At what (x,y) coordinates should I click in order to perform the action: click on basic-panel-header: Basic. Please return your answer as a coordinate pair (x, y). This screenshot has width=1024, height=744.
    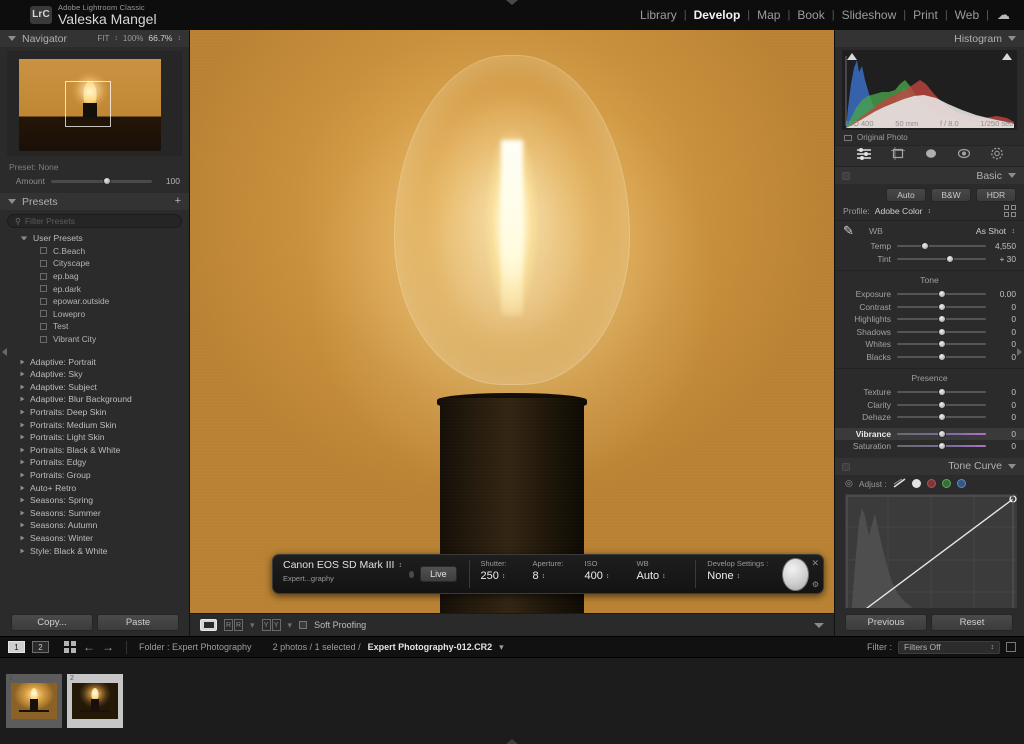
    Looking at the image, I should click on (929, 175).